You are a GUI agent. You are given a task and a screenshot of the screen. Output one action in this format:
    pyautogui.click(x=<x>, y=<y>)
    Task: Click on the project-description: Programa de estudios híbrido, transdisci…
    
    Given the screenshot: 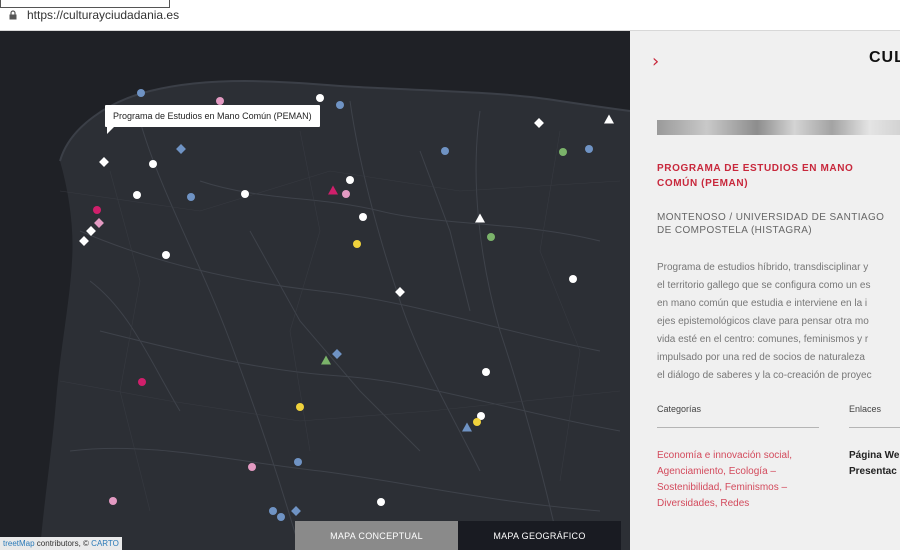 What is the action you would take?
    pyautogui.click(x=764, y=321)
    